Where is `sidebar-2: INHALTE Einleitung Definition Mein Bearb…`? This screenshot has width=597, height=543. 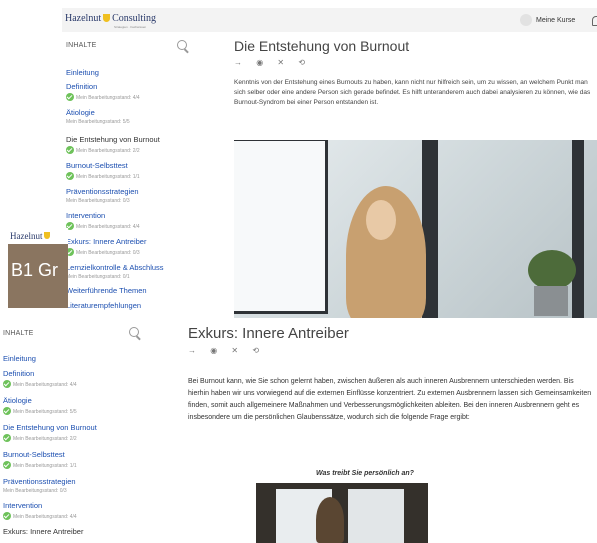
sidebar-2: INHALTE Einleitung Definition Mein Bearb… is located at coordinates (90, 428).